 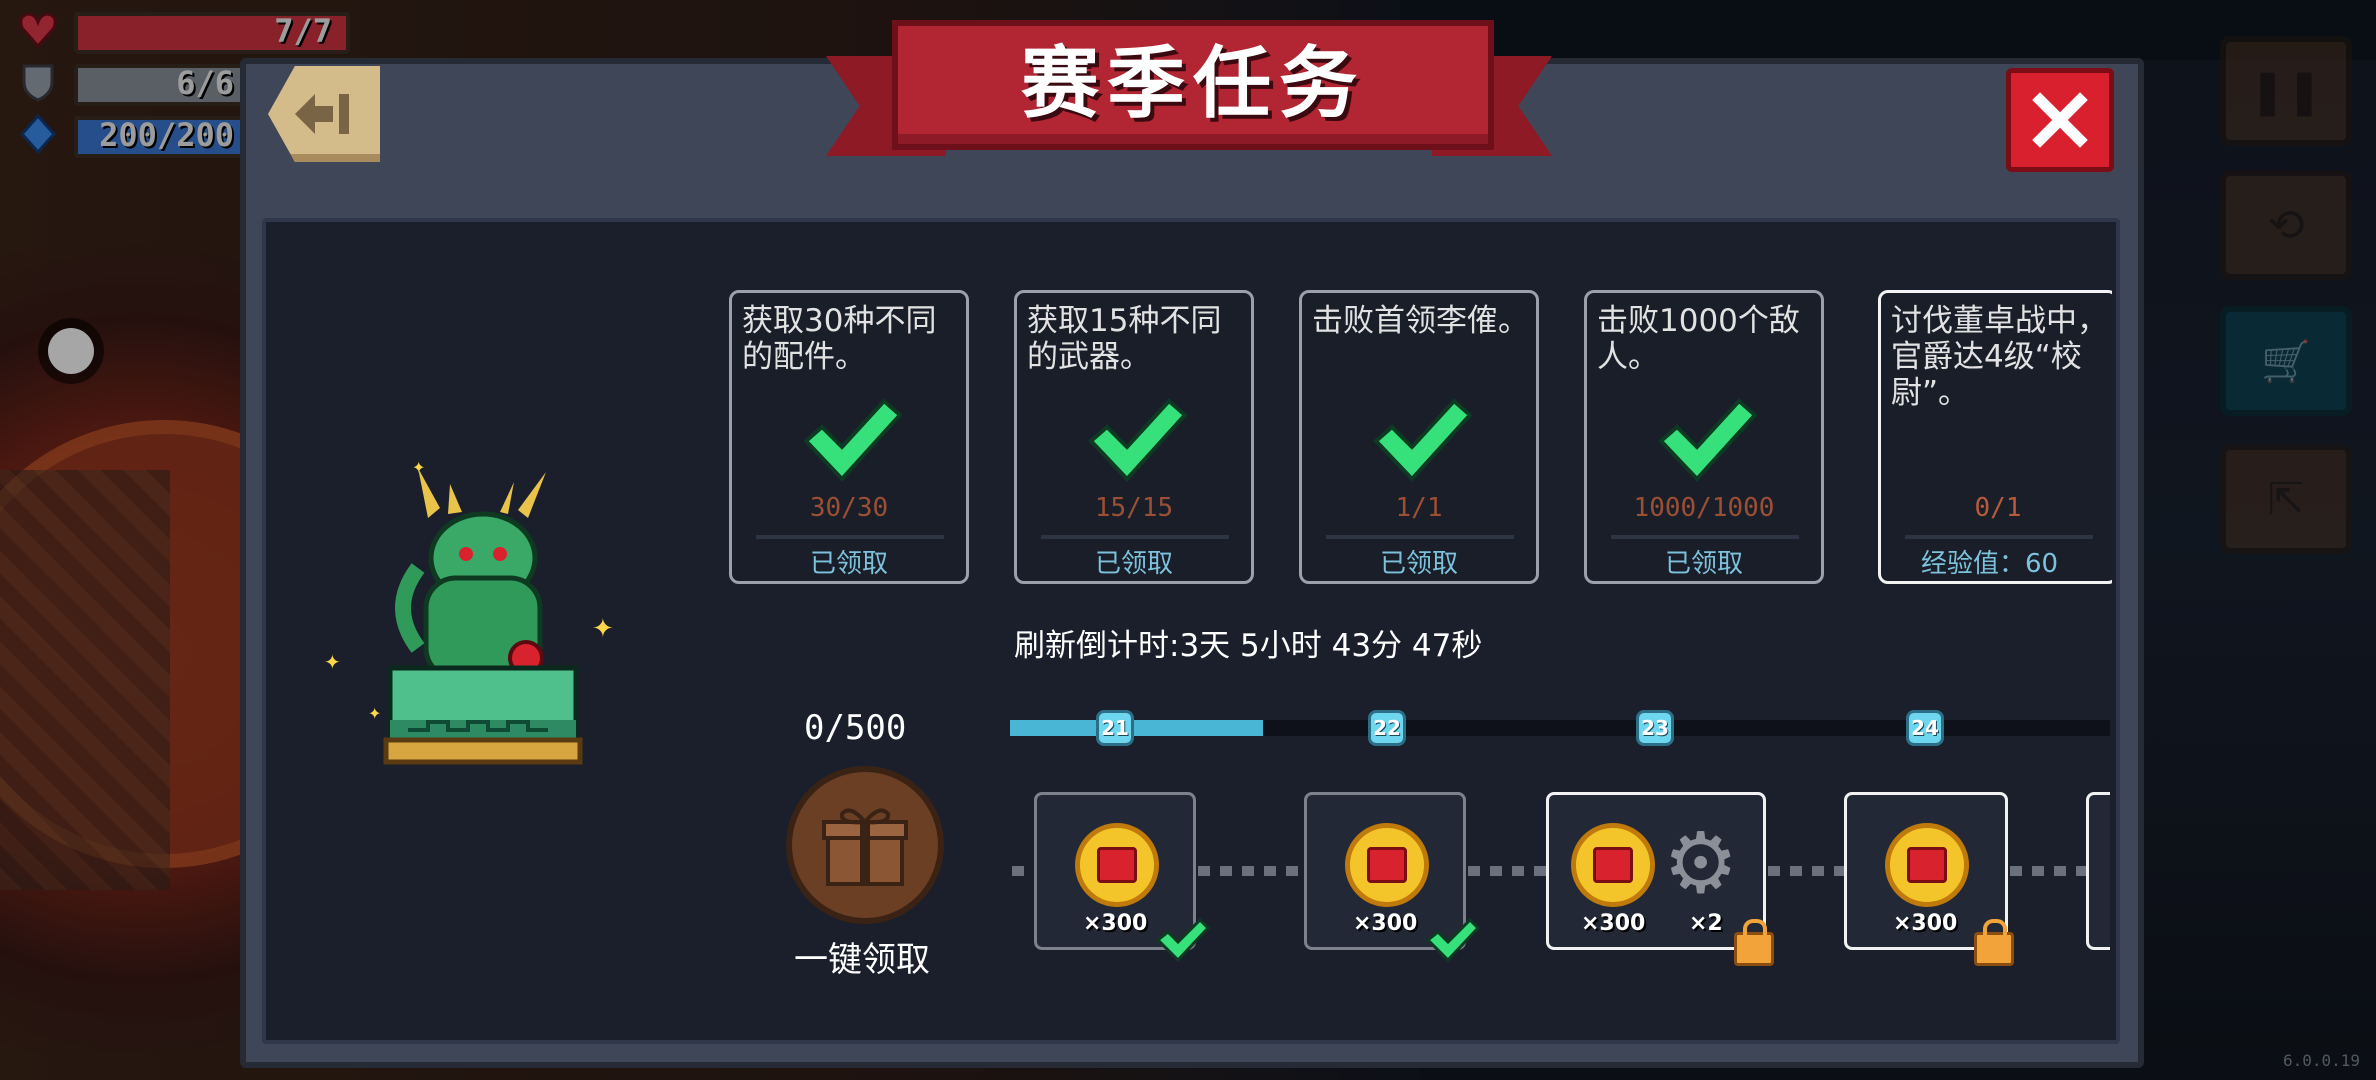 I want to click on task-progress: 1000/1000, so click(x=1704, y=508).